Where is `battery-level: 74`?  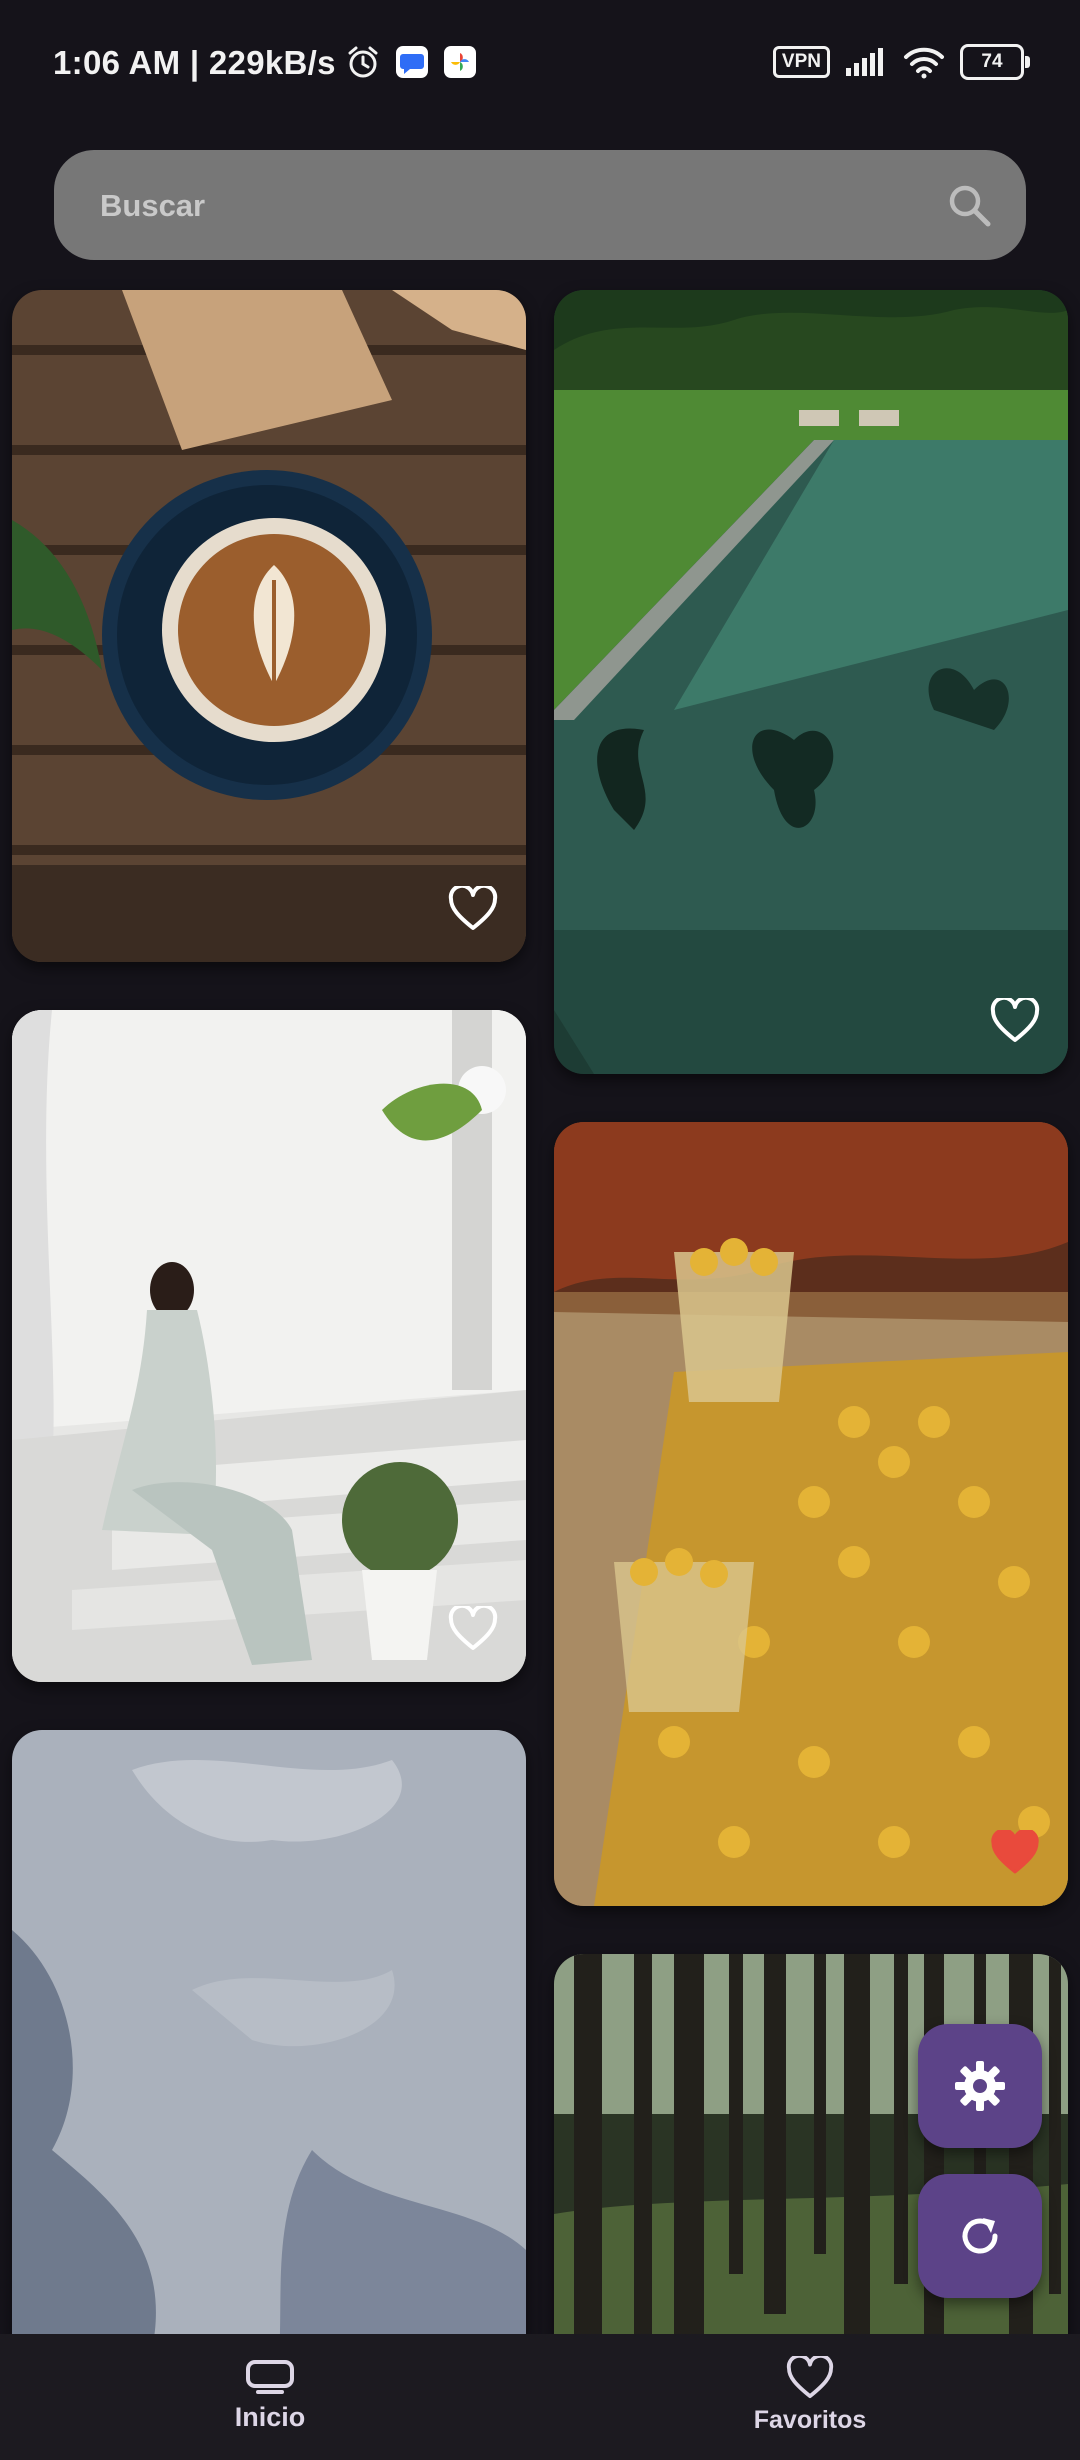
battery-level: 74 is located at coordinates (992, 61).